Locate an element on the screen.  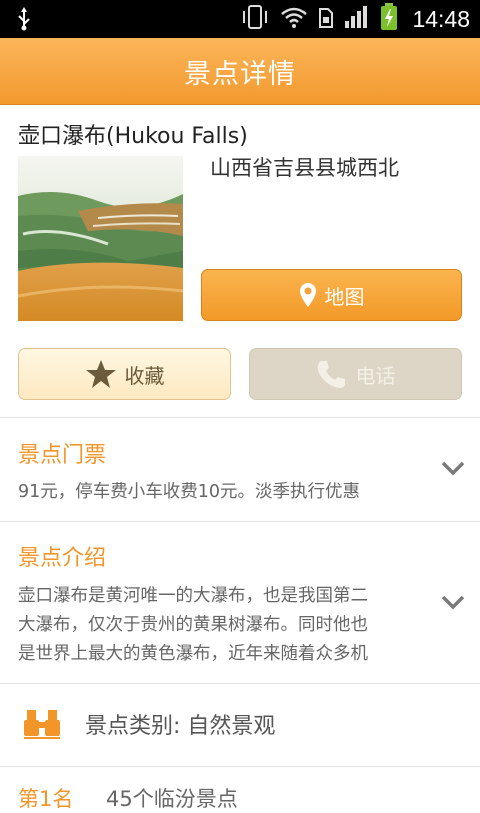
tickets-title: 景点门票 is located at coordinates (62, 455).